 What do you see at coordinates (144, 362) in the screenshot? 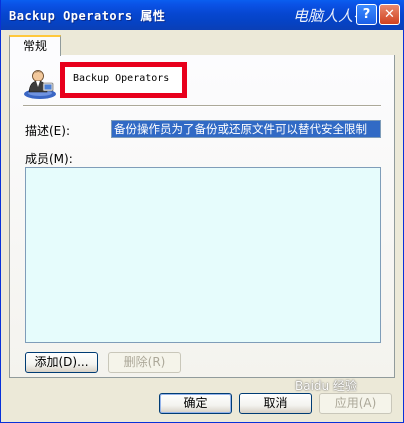
I see `remove-member-button: 删除(R)` at bounding box center [144, 362].